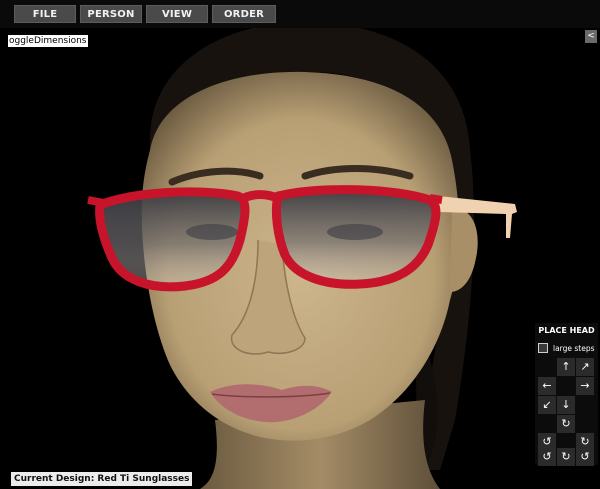 This screenshot has width=600, height=489. Describe the element at coordinates (566, 330) in the screenshot. I see `place-head-title: PLACE HEAD` at that location.